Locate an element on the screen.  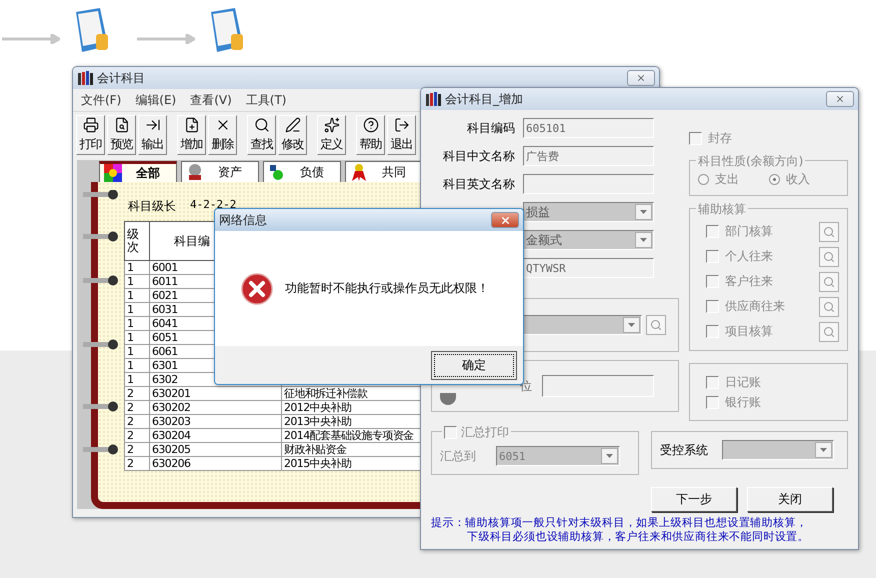
toolbar-button: 输出 is located at coordinates (152, 135).